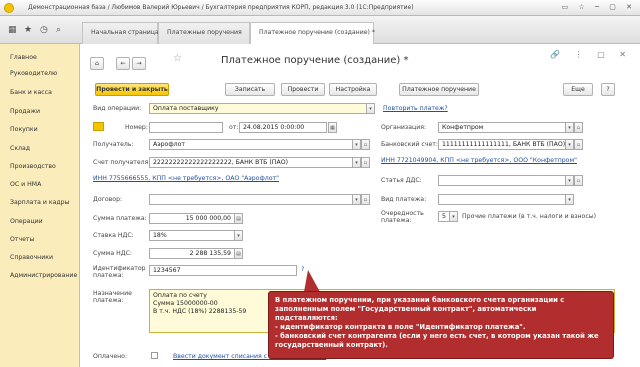 This screenshot has height=367, width=640. Describe the element at coordinates (356, 199) in the screenshot. I see `contract-dropdown-icon: ▾` at that location.